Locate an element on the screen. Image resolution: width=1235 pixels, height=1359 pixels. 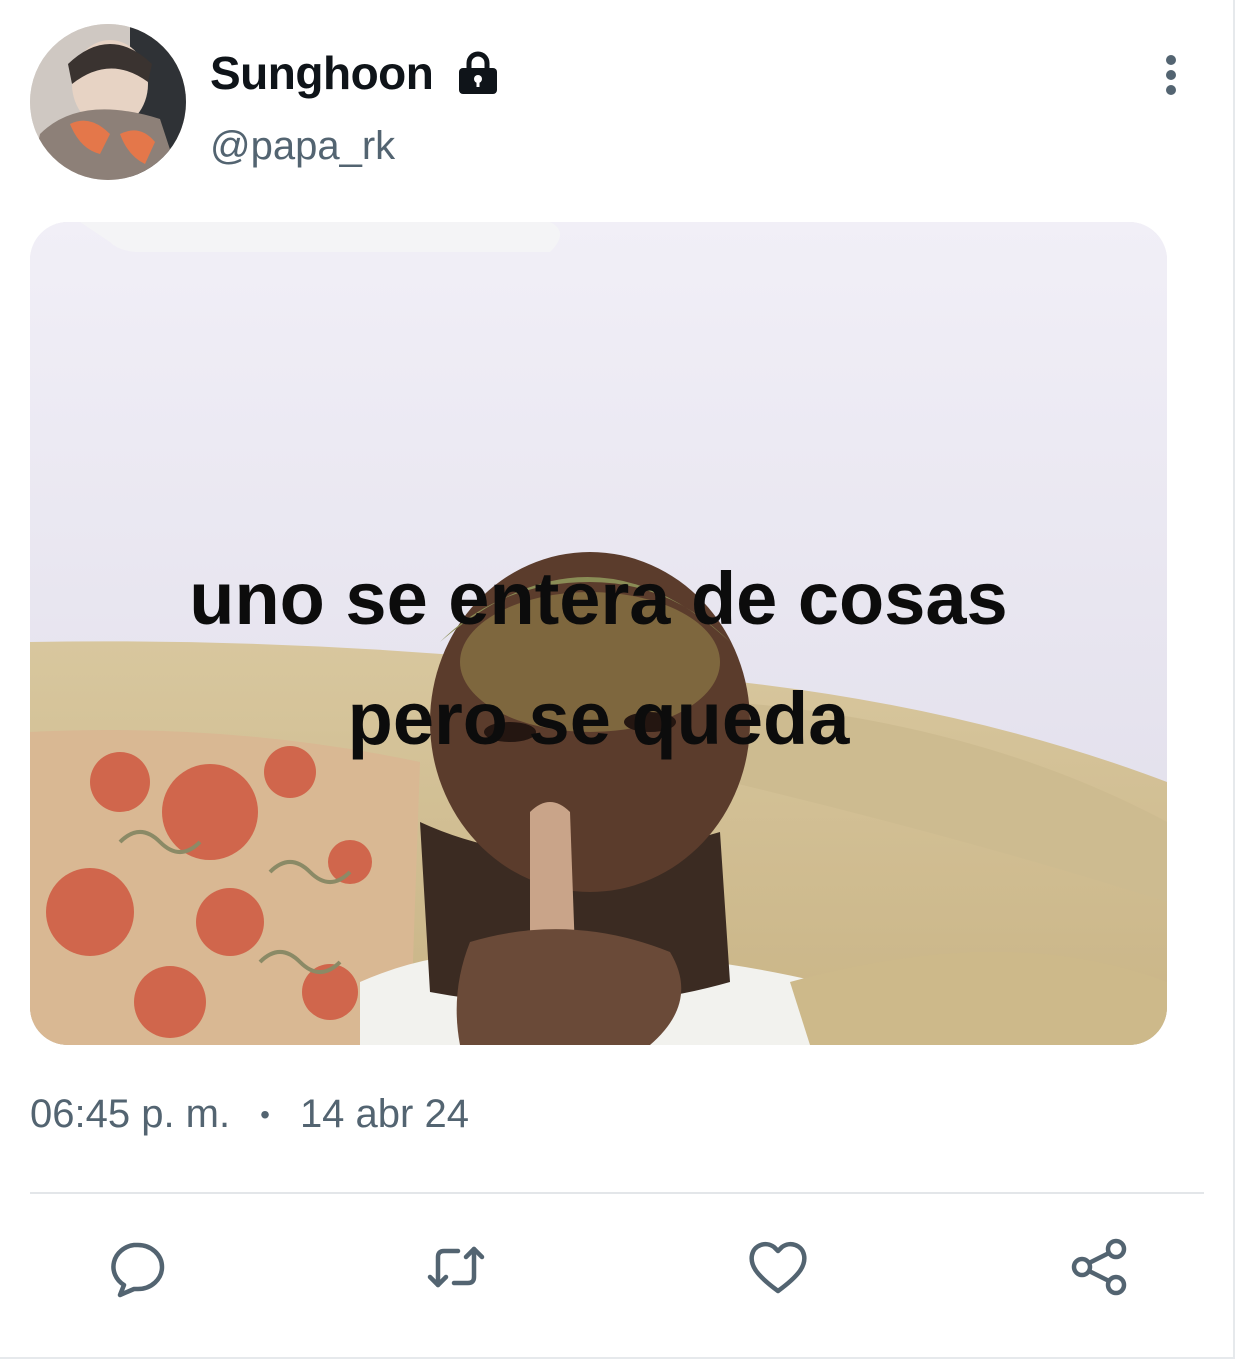
avatar-image is located at coordinates (108, 102).